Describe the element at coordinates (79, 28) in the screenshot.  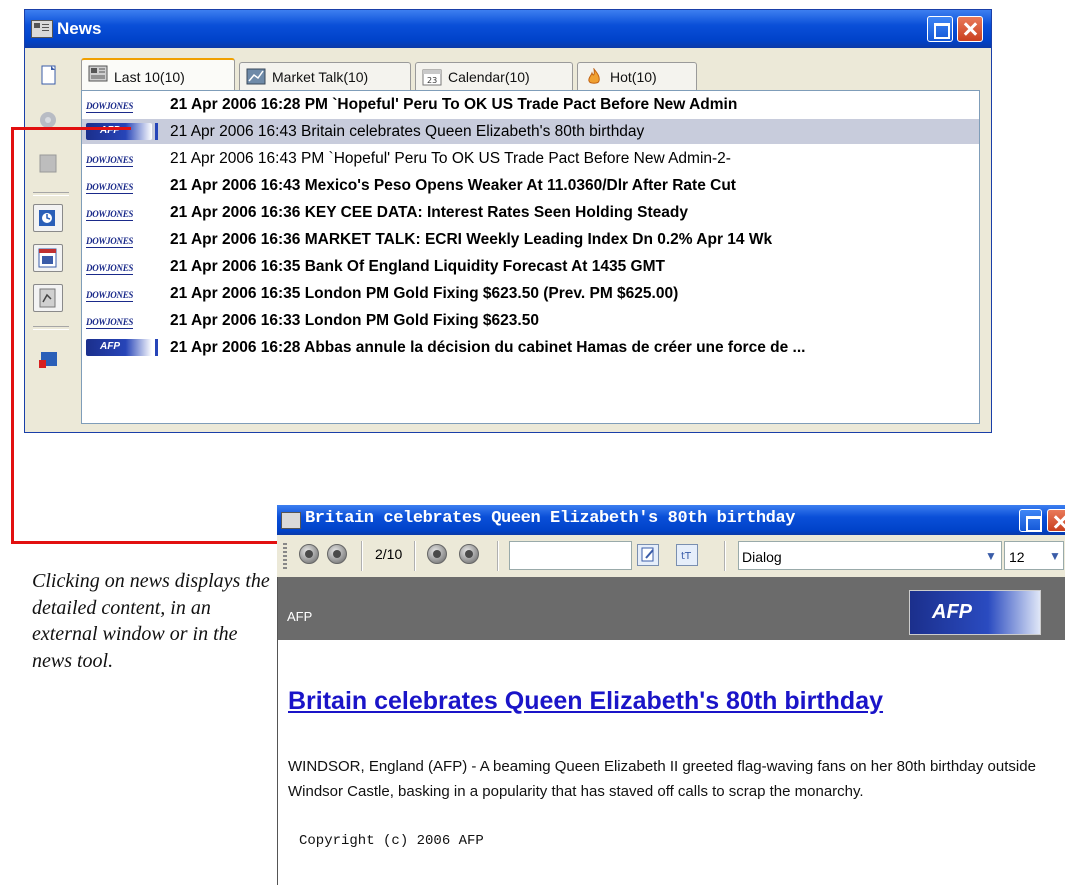
I see `news-window-title: News` at that location.